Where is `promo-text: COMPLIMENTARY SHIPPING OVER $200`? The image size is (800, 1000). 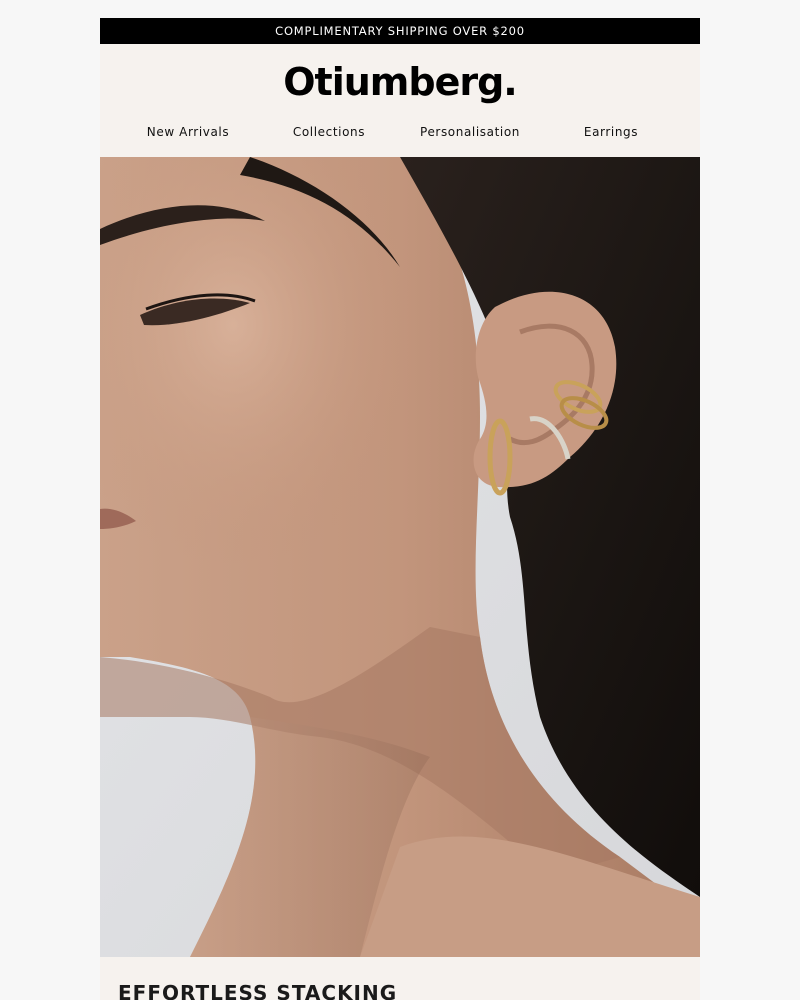
promo-text: COMPLIMENTARY SHIPPING OVER $200 is located at coordinates (400, 31).